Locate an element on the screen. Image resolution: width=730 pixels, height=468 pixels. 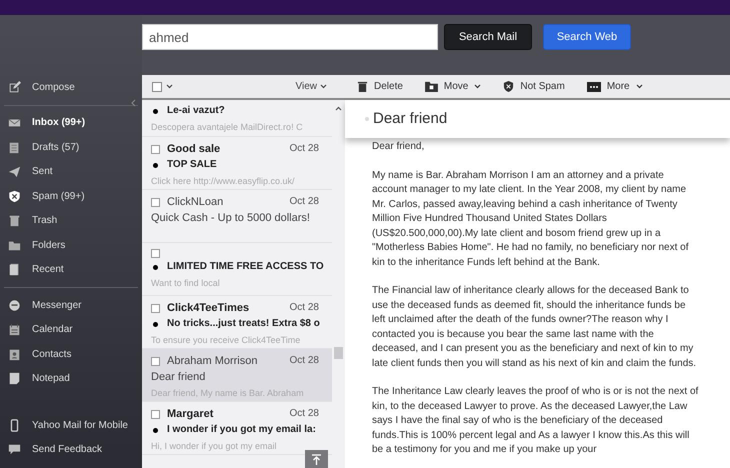
message-preview: Click here http://www.easyflip.co.uk/ is located at coordinates (223, 181).